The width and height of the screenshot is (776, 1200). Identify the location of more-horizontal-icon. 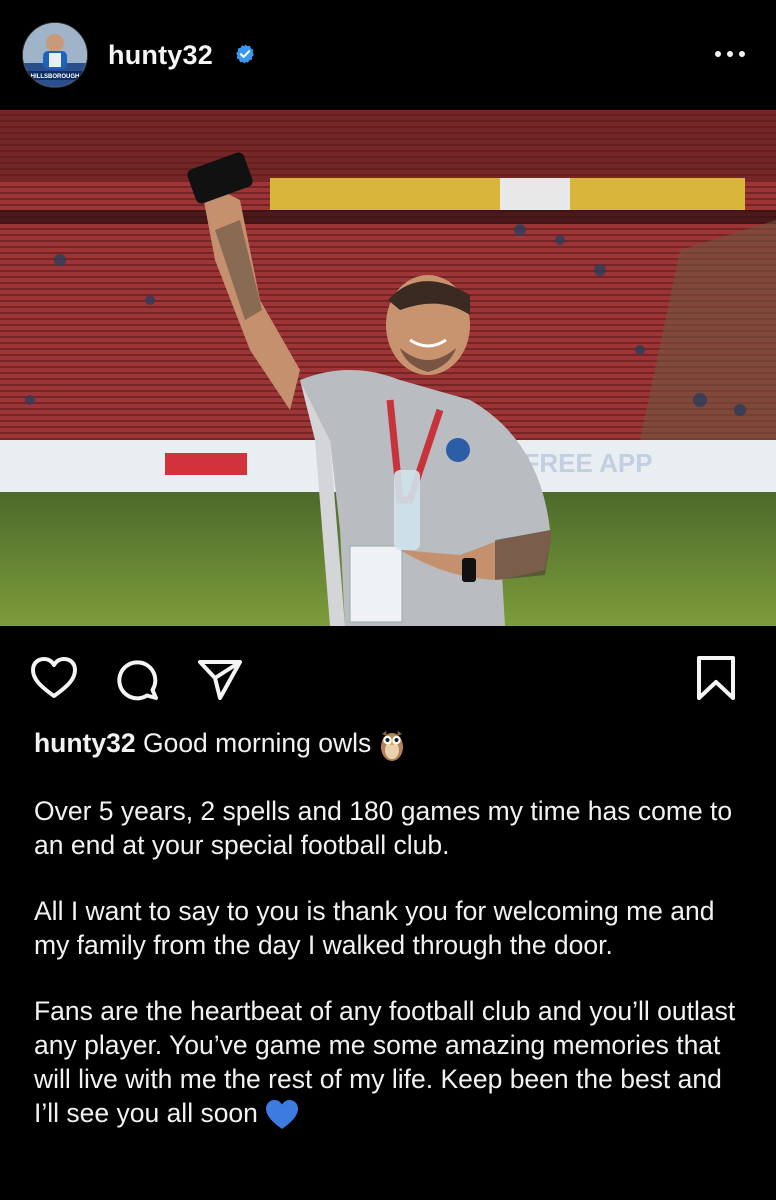
(730, 54).